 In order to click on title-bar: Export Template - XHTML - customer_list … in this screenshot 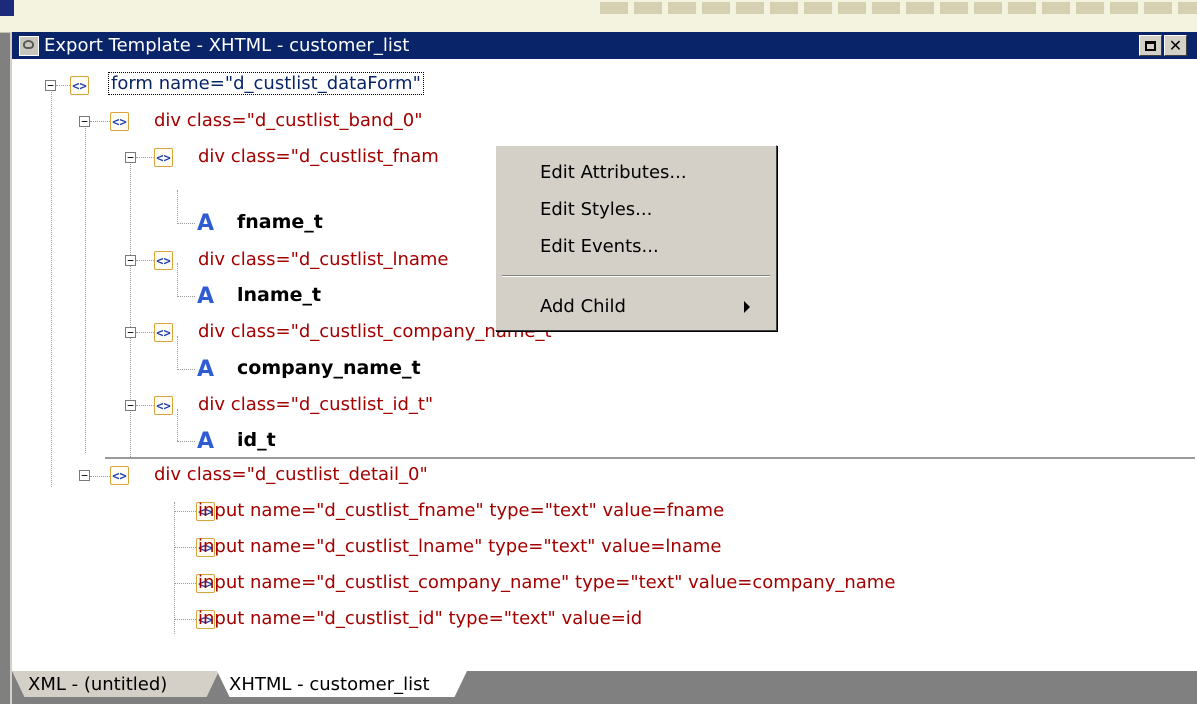, I will do `click(604, 45)`.